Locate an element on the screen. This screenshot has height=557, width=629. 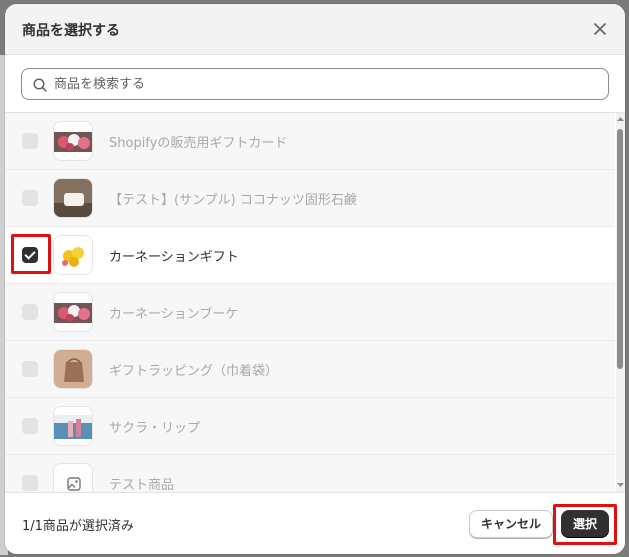
image-placeholder-icon is located at coordinates (74, 484).